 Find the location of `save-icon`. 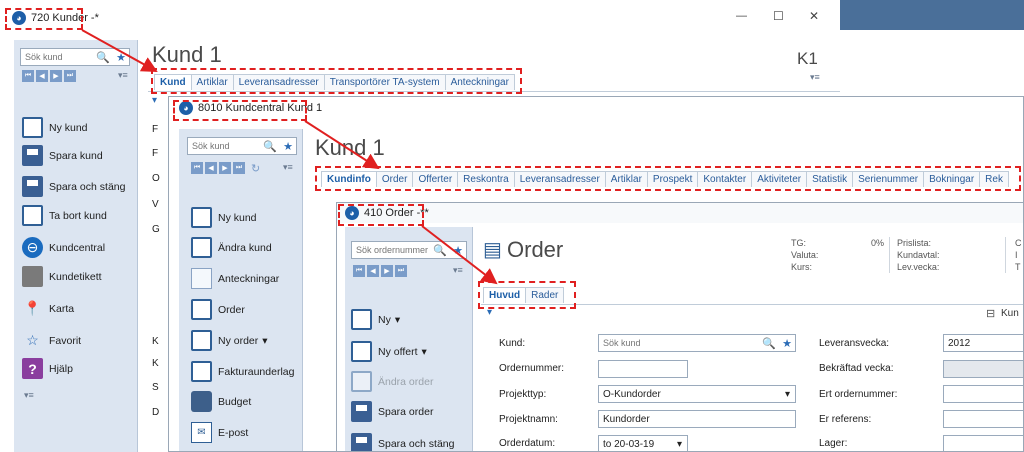

save-icon is located at coordinates (32, 155).